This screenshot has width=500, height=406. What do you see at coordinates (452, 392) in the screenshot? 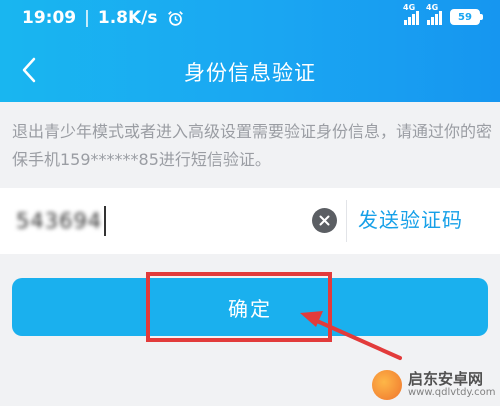
I see `watermark-url: www.qdlvtdy.com` at bounding box center [452, 392].